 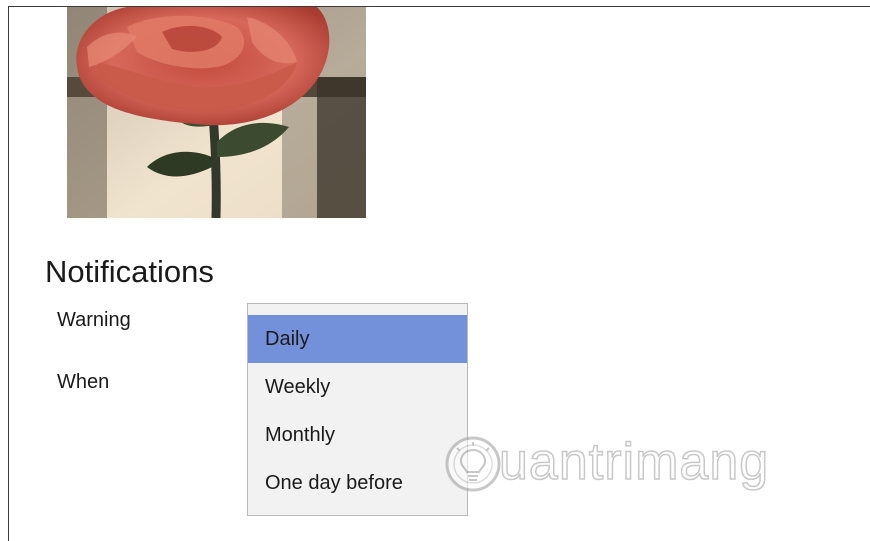 I want to click on window-left-border, so click(x=8, y=273).